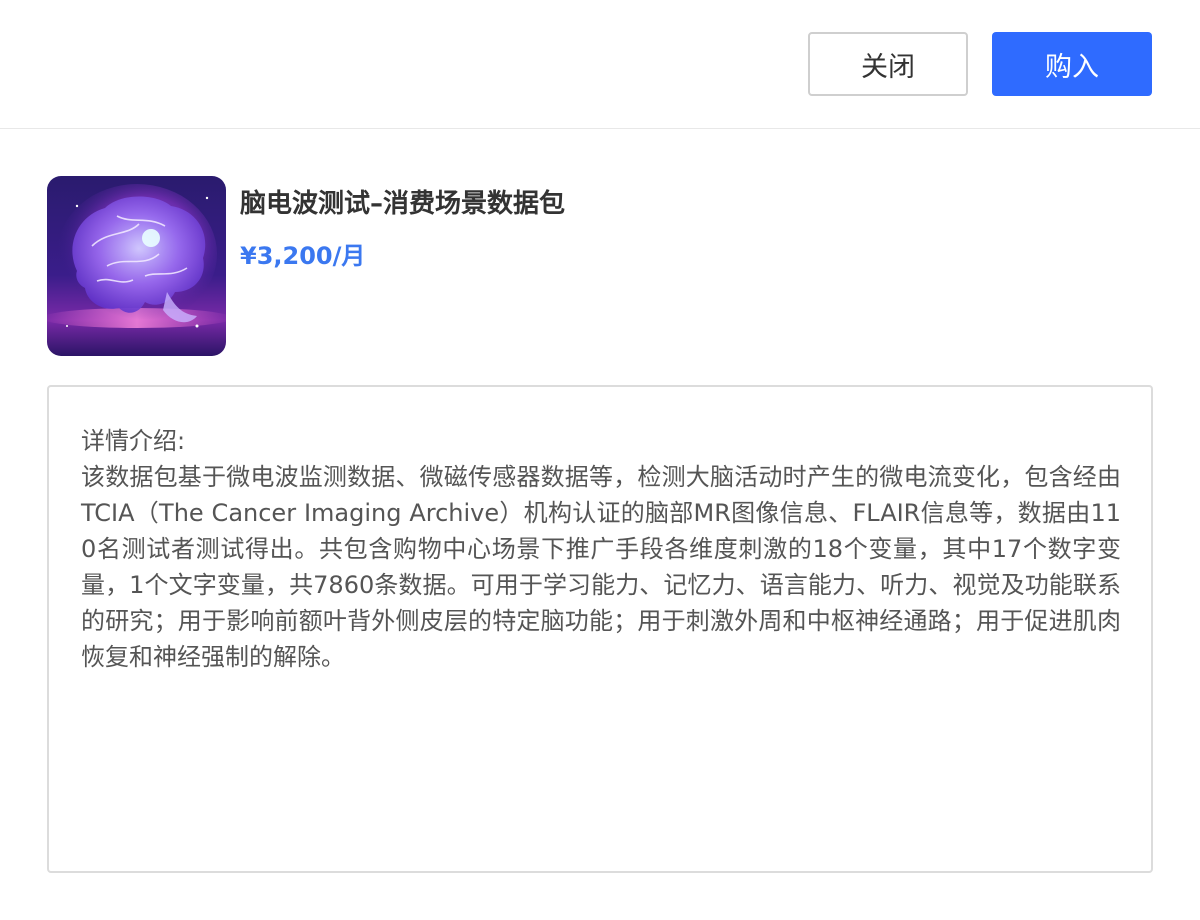  Describe the element at coordinates (1072, 64) in the screenshot. I see `buy-button: 购入` at that location.